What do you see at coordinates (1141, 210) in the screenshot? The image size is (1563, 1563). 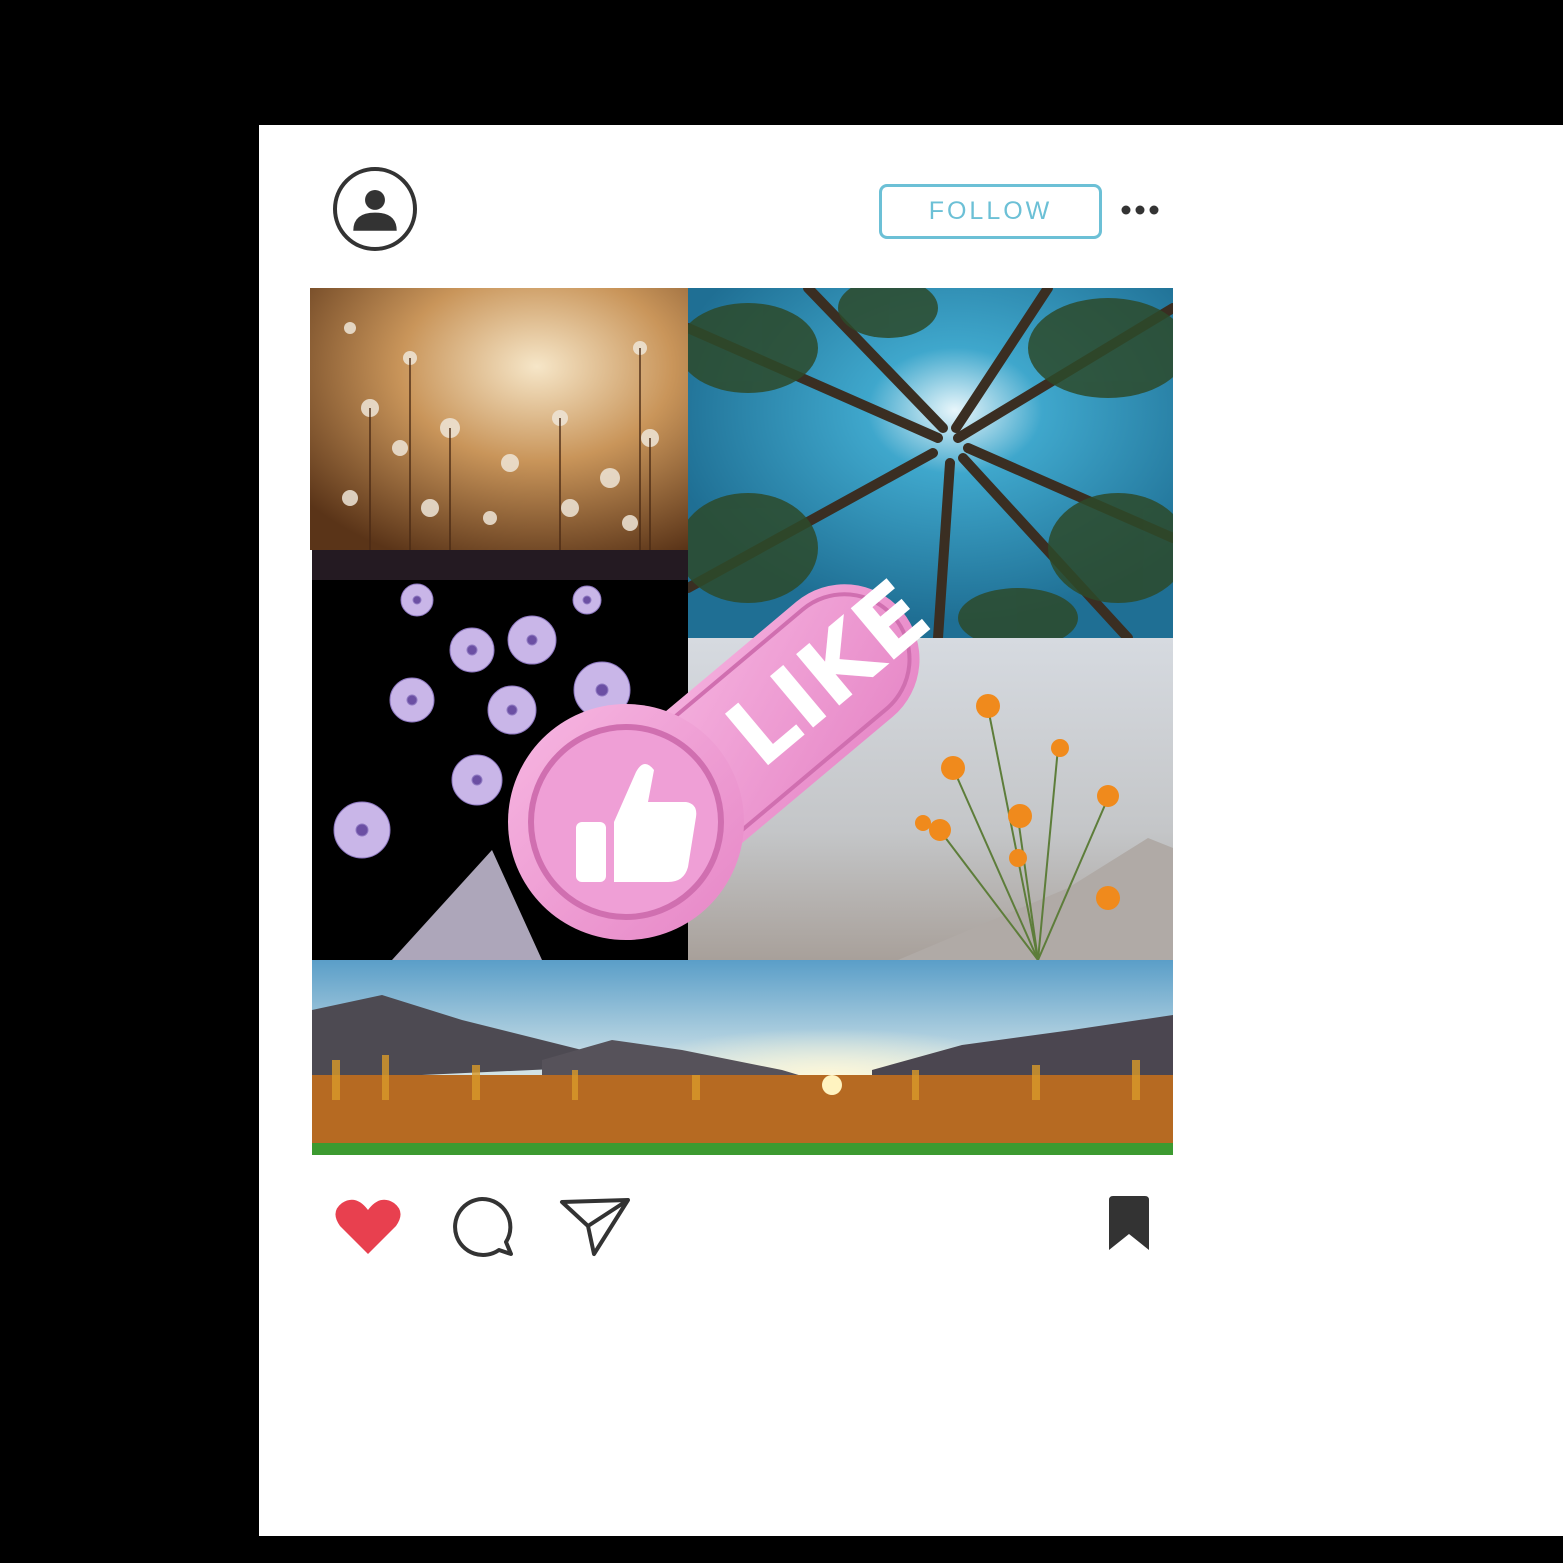 I see `more-options-icon` at bounding box center [1141, 210].